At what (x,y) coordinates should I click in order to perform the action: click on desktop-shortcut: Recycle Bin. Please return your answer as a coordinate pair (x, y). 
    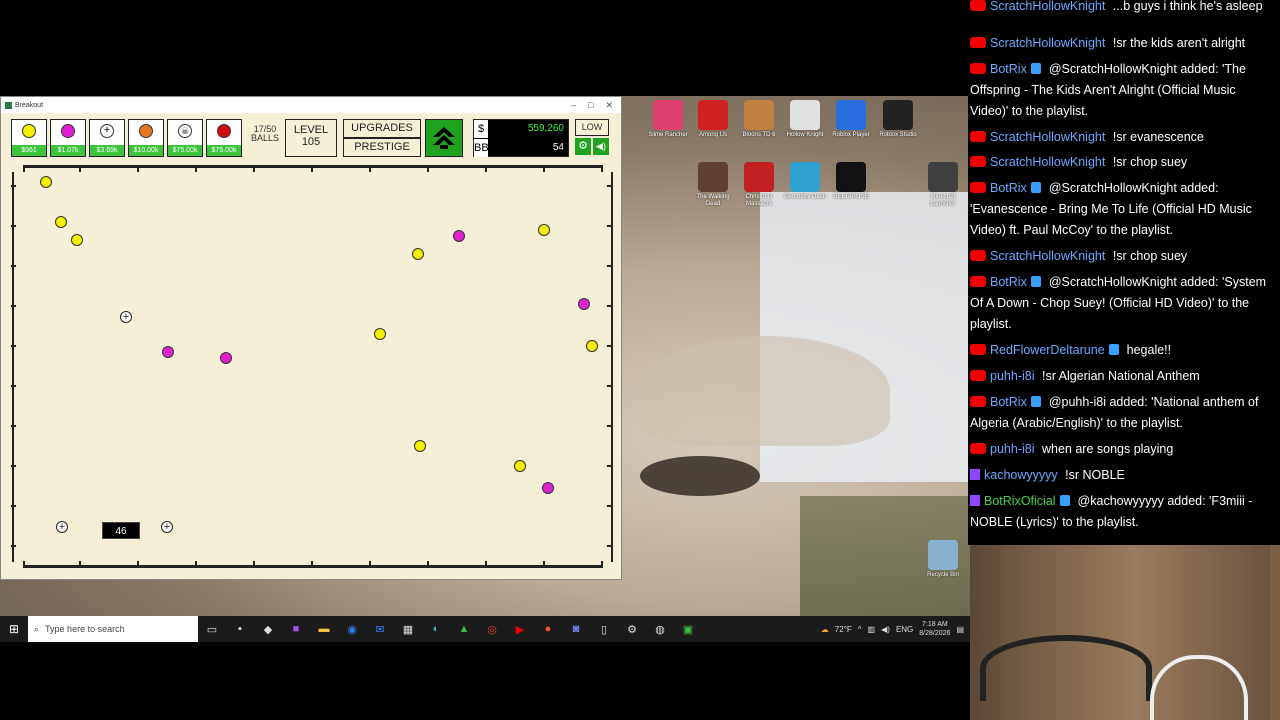
    Looking at the image, I should click on (943, 559).